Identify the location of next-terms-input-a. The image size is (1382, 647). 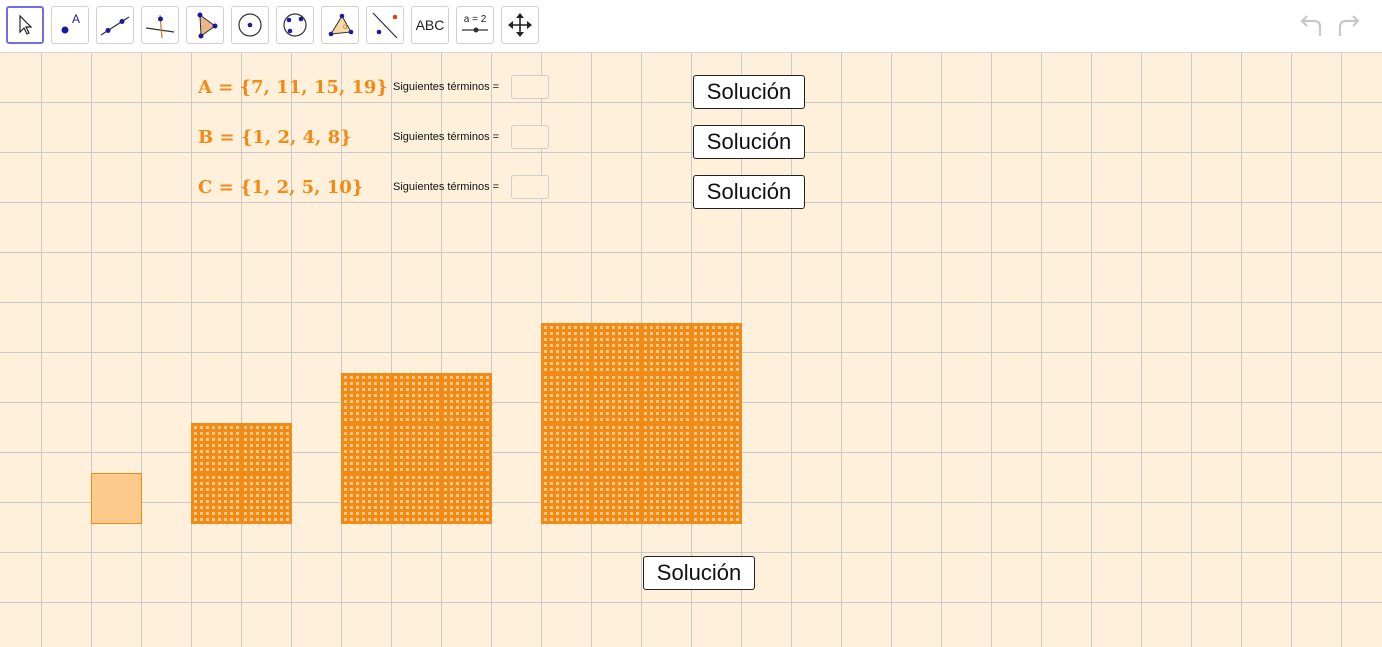
(530, 87).